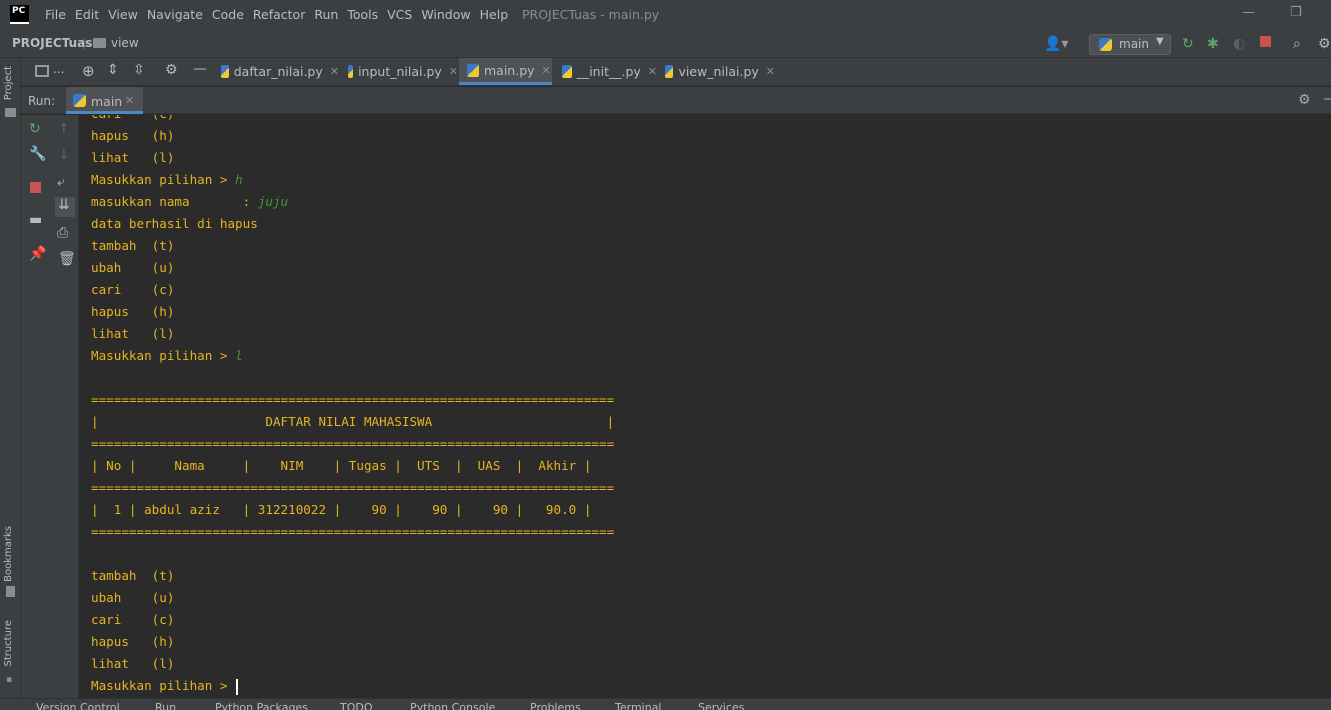 The image size is (1331, 710). What do you see at coordinates (351, 71) in the screenshot?
I see `python-file-icon` at bounding box center [351, 71].